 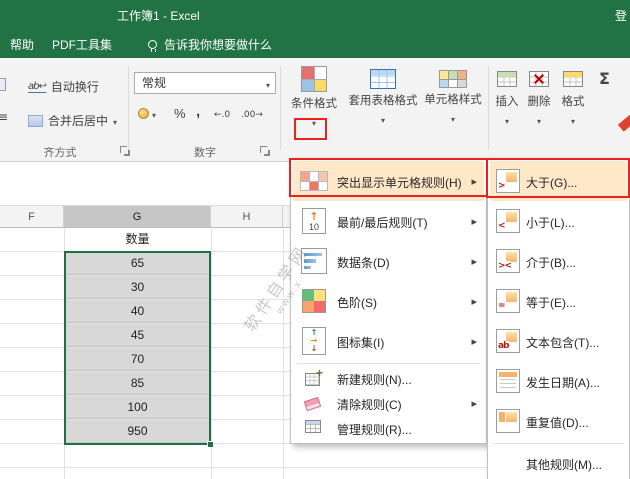 What do you see at coordinates (137, 335) in the screenshot?
I see `value-cell: 45` at bounding box center [137, 335].